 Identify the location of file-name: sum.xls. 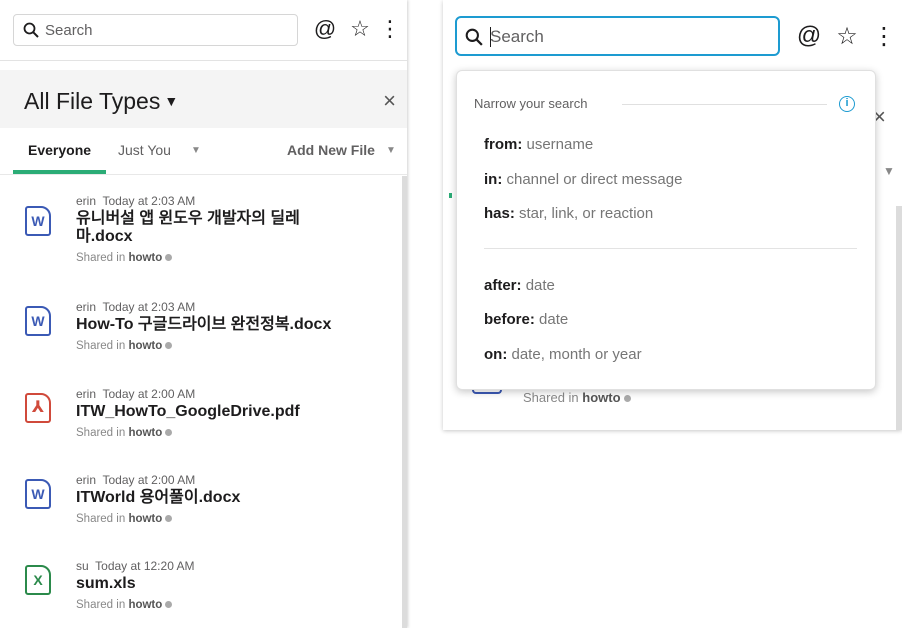
(226, 584).